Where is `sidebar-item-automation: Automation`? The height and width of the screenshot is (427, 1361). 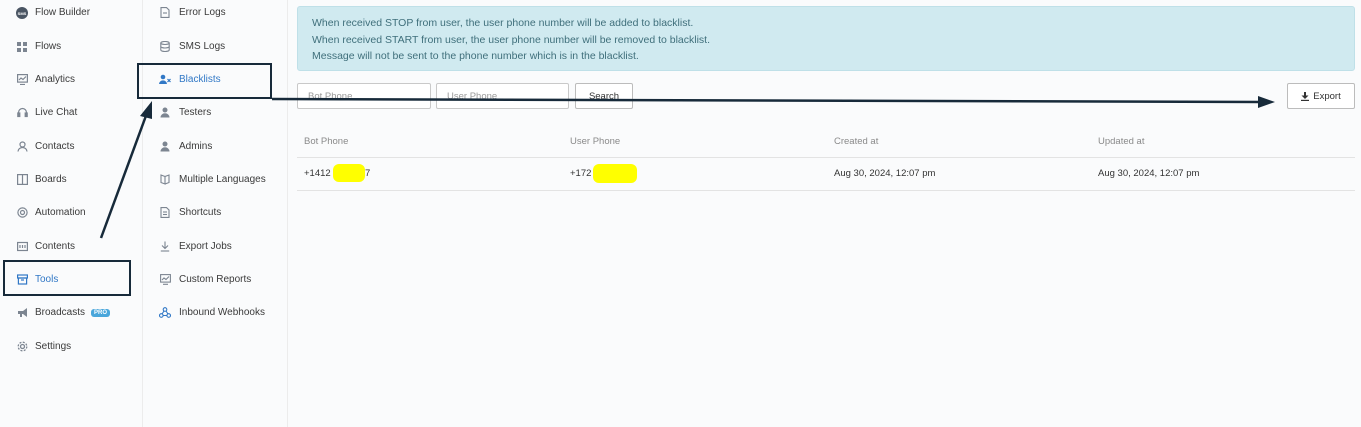
sidebar-item-automation: Automation is located at coordinates (71, 212).